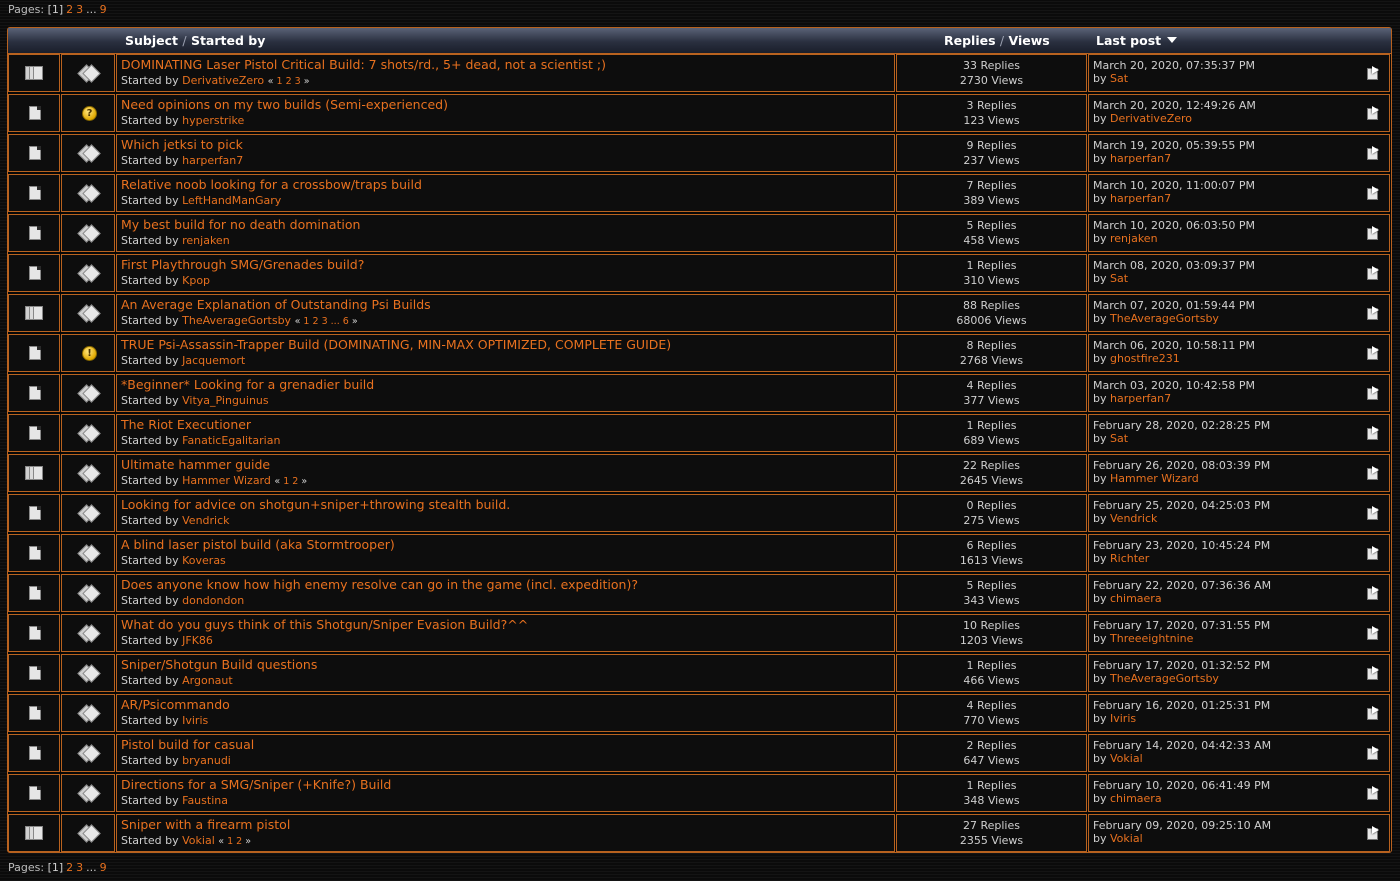 Image resolution: width=1400 pixels, height=881 pixels. Describe the element at coordinates (228, 40) in the screenshot. I see `sort-started-by-link: Started by` at that location.